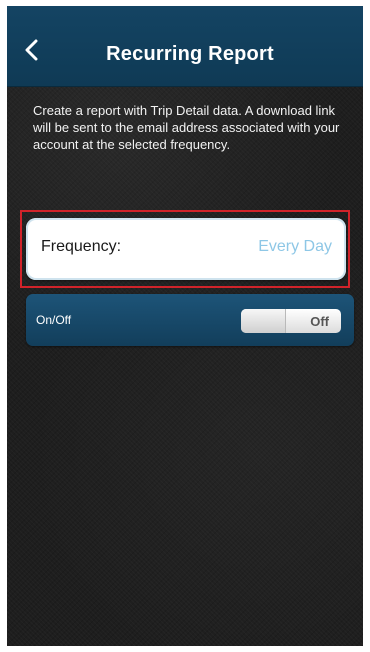 The width and height of the screenshot is (370, 652). What do you see at coordinates (190, 54) in the screenshot?
I see `page-title: Recurring Report` at bounding box center [190, 54].